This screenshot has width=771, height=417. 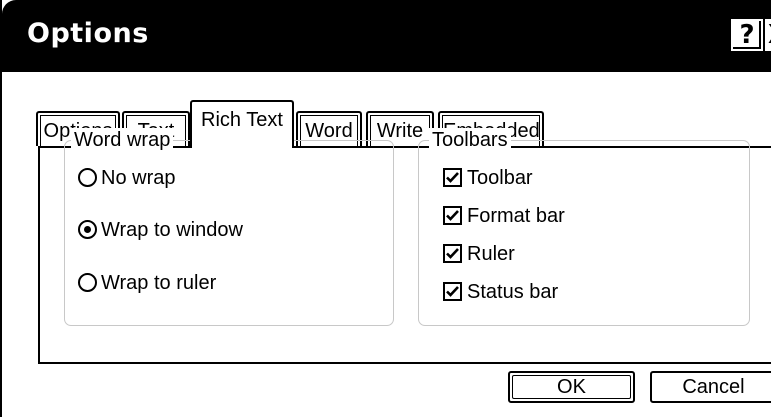 I want to click on checkbox-format-bar: Format bar, so click(x=504, y=216).